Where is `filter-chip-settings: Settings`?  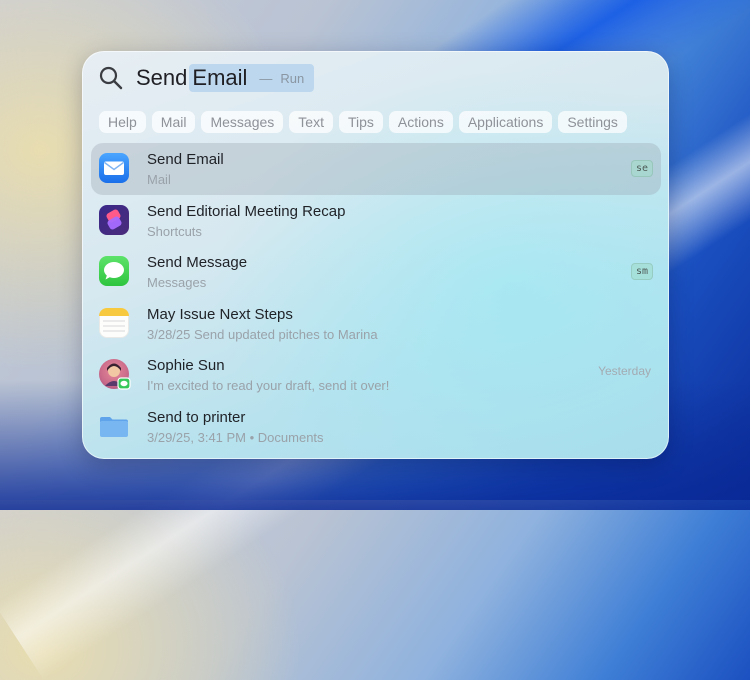
filter-chip-settings: Settings is located at coordinates (592, 122).